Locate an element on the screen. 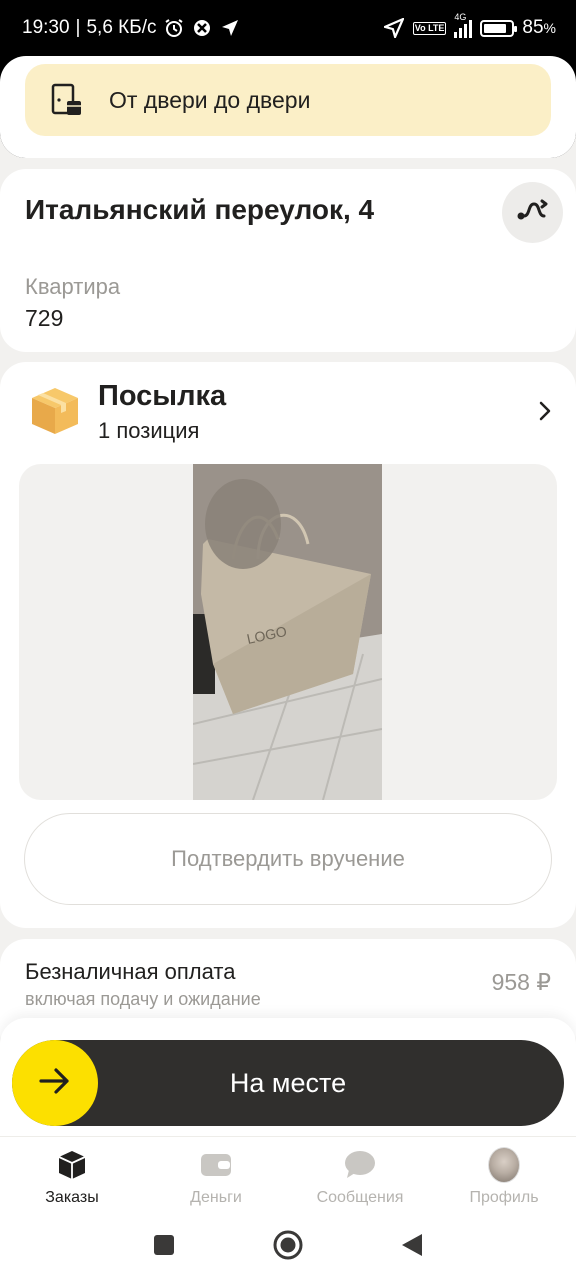  status-speed: 5,6 КБ/с is located at coordinates (121, 27).